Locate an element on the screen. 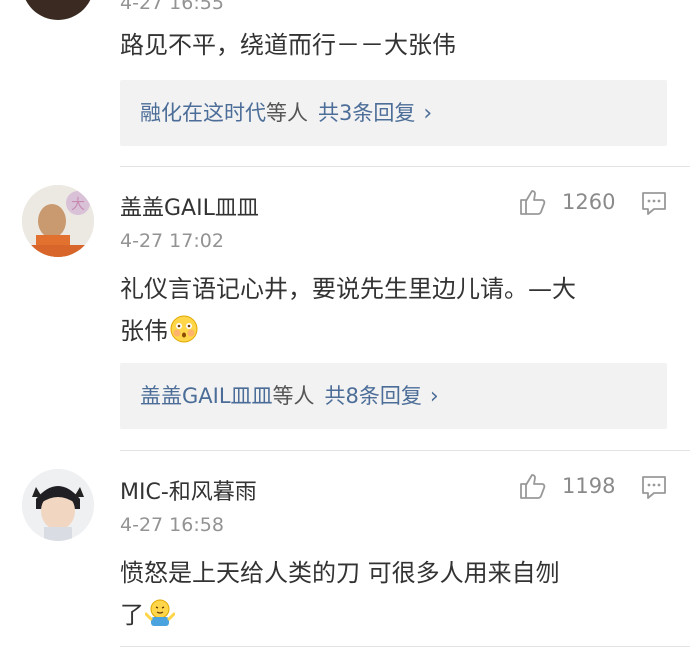  comment-text-line1: 愤怒是上天给人类的刀 可很多人用来自刎 is located at coordinates (340, 573).